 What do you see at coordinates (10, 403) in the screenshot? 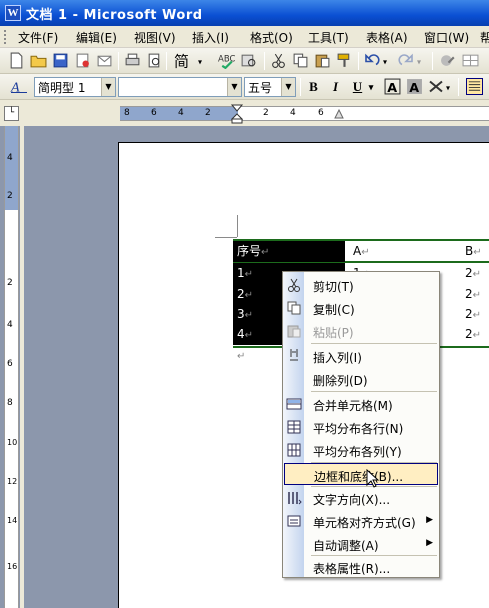
I see `ruler-number: 8` at bounding box center [10, 403].